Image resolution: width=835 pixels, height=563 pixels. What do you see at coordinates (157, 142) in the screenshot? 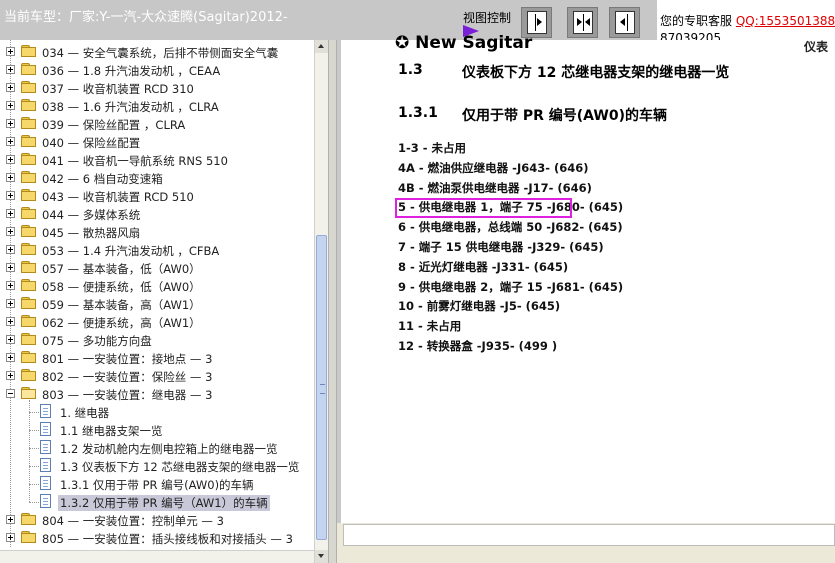
I see `tree-folder-item: 040 — 保险丝配置` at bounding box center [157, 142].